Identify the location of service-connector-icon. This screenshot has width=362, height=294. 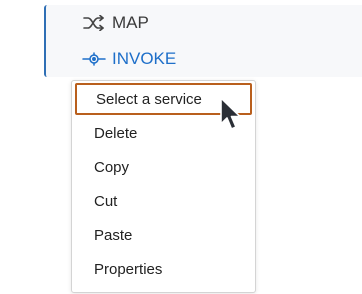
(94, 59).